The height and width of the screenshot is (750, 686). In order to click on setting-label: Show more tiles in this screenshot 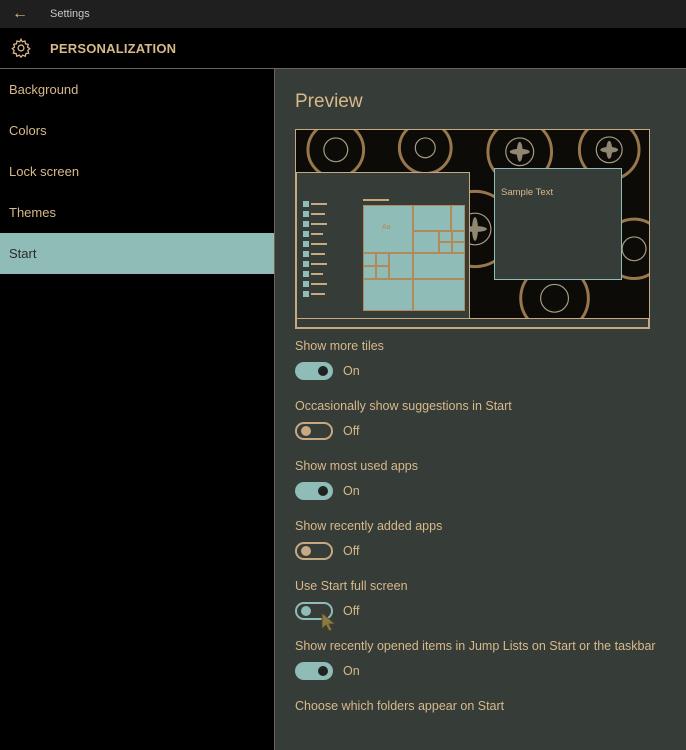, I will do `click(339, 346)`.